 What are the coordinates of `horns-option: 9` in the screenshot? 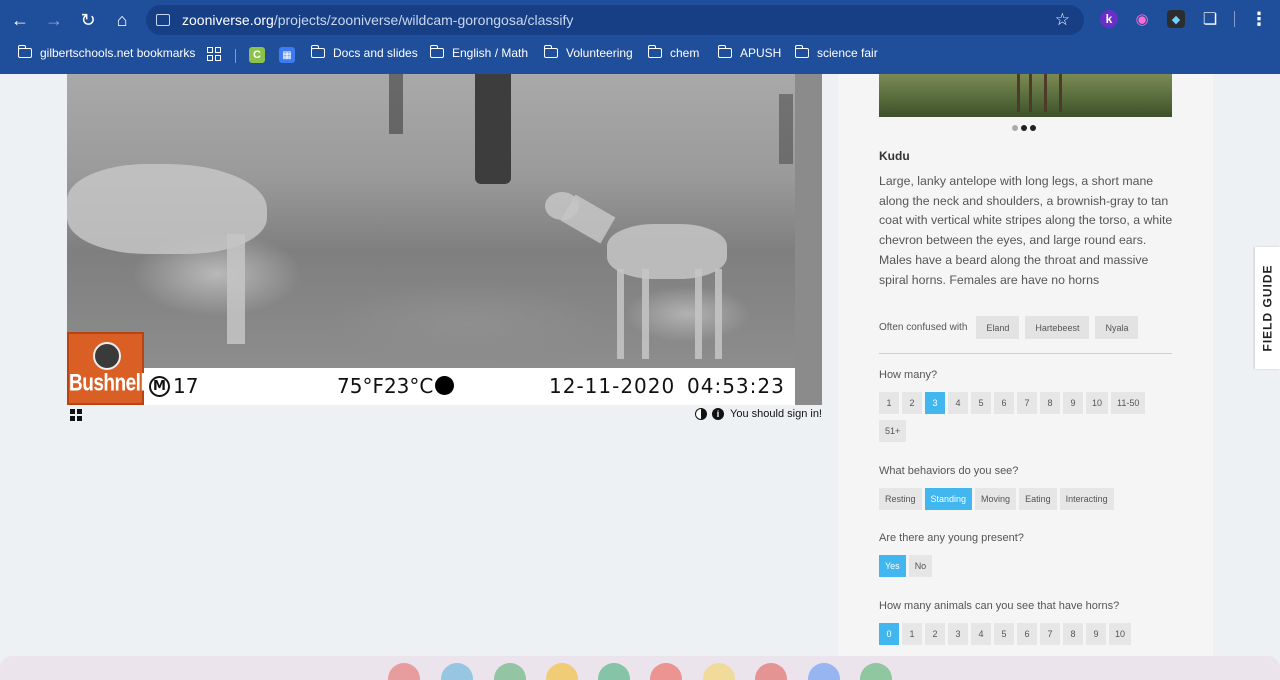 It's located at (1096, 634).